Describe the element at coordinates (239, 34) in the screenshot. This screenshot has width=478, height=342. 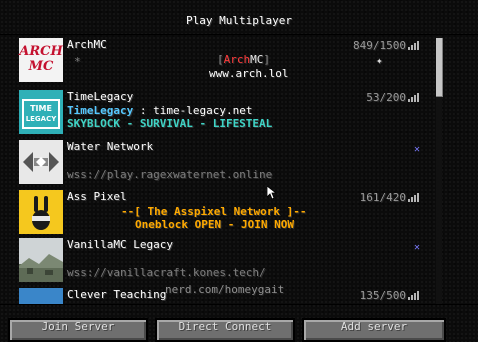
I see `list-top-border` at that location.